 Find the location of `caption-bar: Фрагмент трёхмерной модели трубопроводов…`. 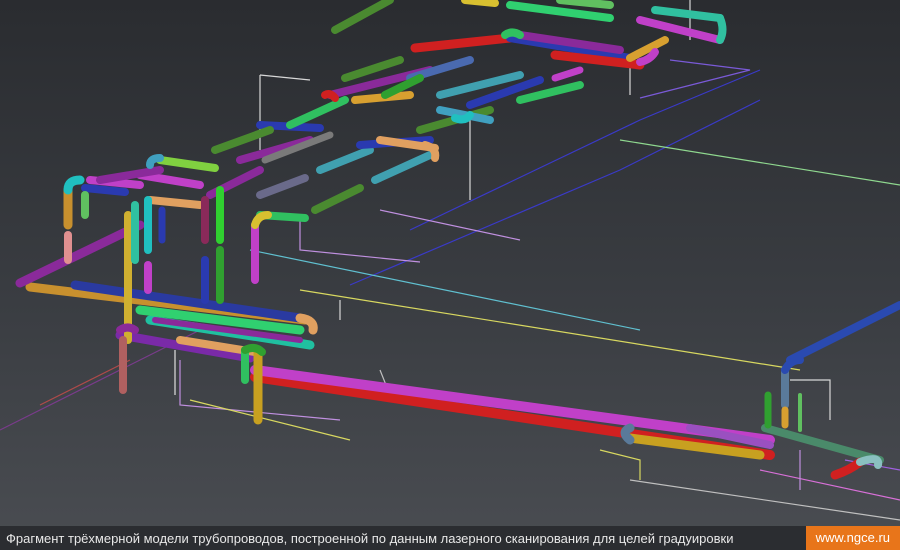

caption-bar: Фрагмент трёхмерной модели трубопроводов… is located at coordinates (450, 538).